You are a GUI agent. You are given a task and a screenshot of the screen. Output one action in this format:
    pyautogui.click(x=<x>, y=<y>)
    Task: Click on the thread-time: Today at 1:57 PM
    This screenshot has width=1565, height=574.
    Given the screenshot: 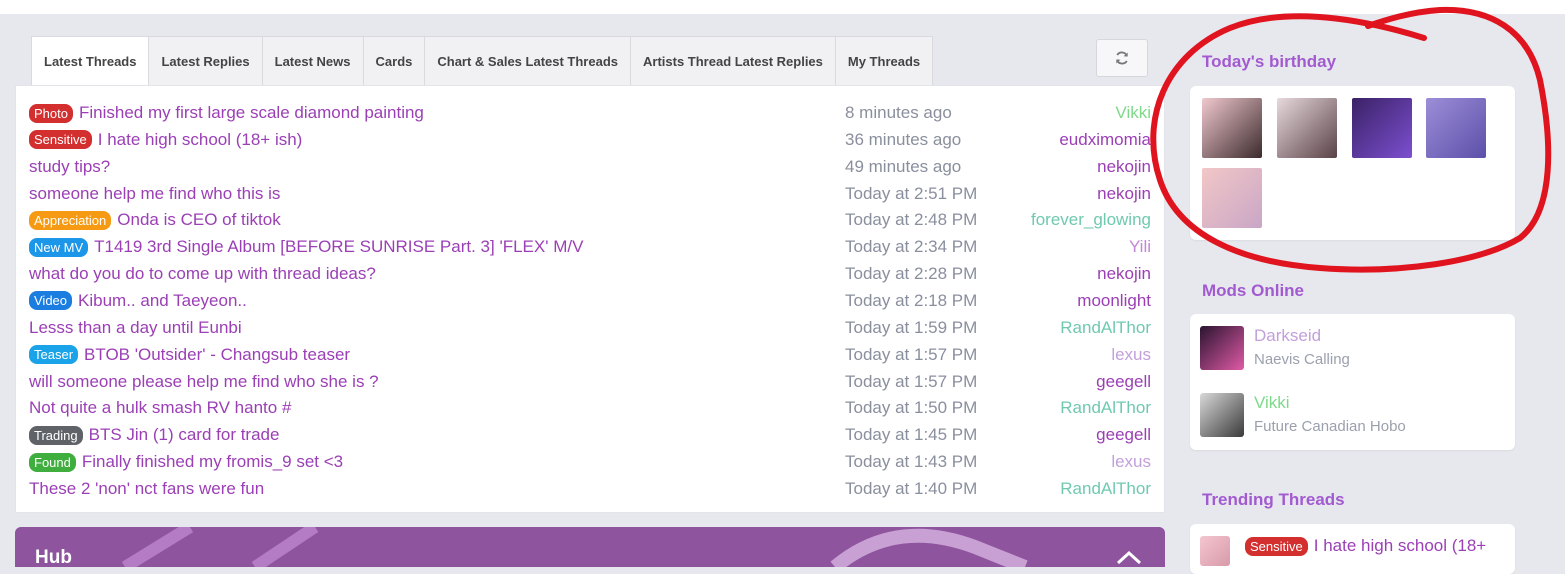 What is the action you would take?
    pyautogui.click(x=911, y=381)
    